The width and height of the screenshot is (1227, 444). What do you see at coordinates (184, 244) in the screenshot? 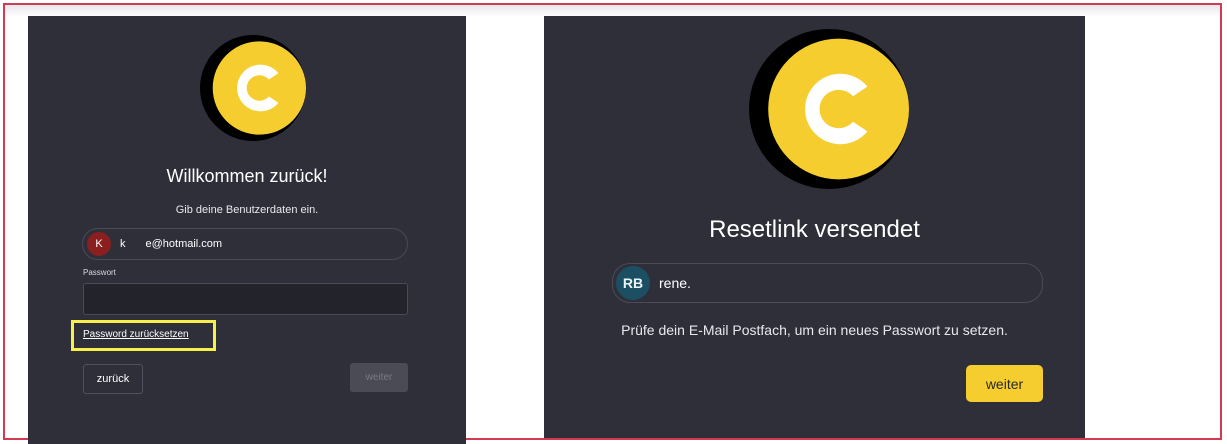
I see `user-email: e@hotmail.com` at bounding box center [184, 244].